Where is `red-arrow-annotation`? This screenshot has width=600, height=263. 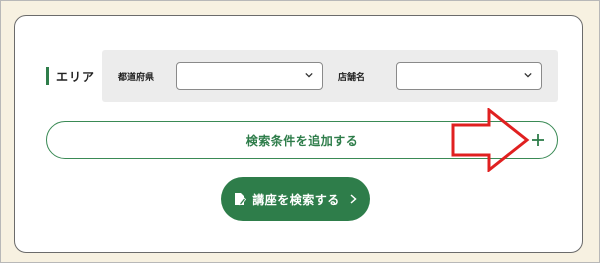 red-arrow-annotation is located at coordinates (490, 140).